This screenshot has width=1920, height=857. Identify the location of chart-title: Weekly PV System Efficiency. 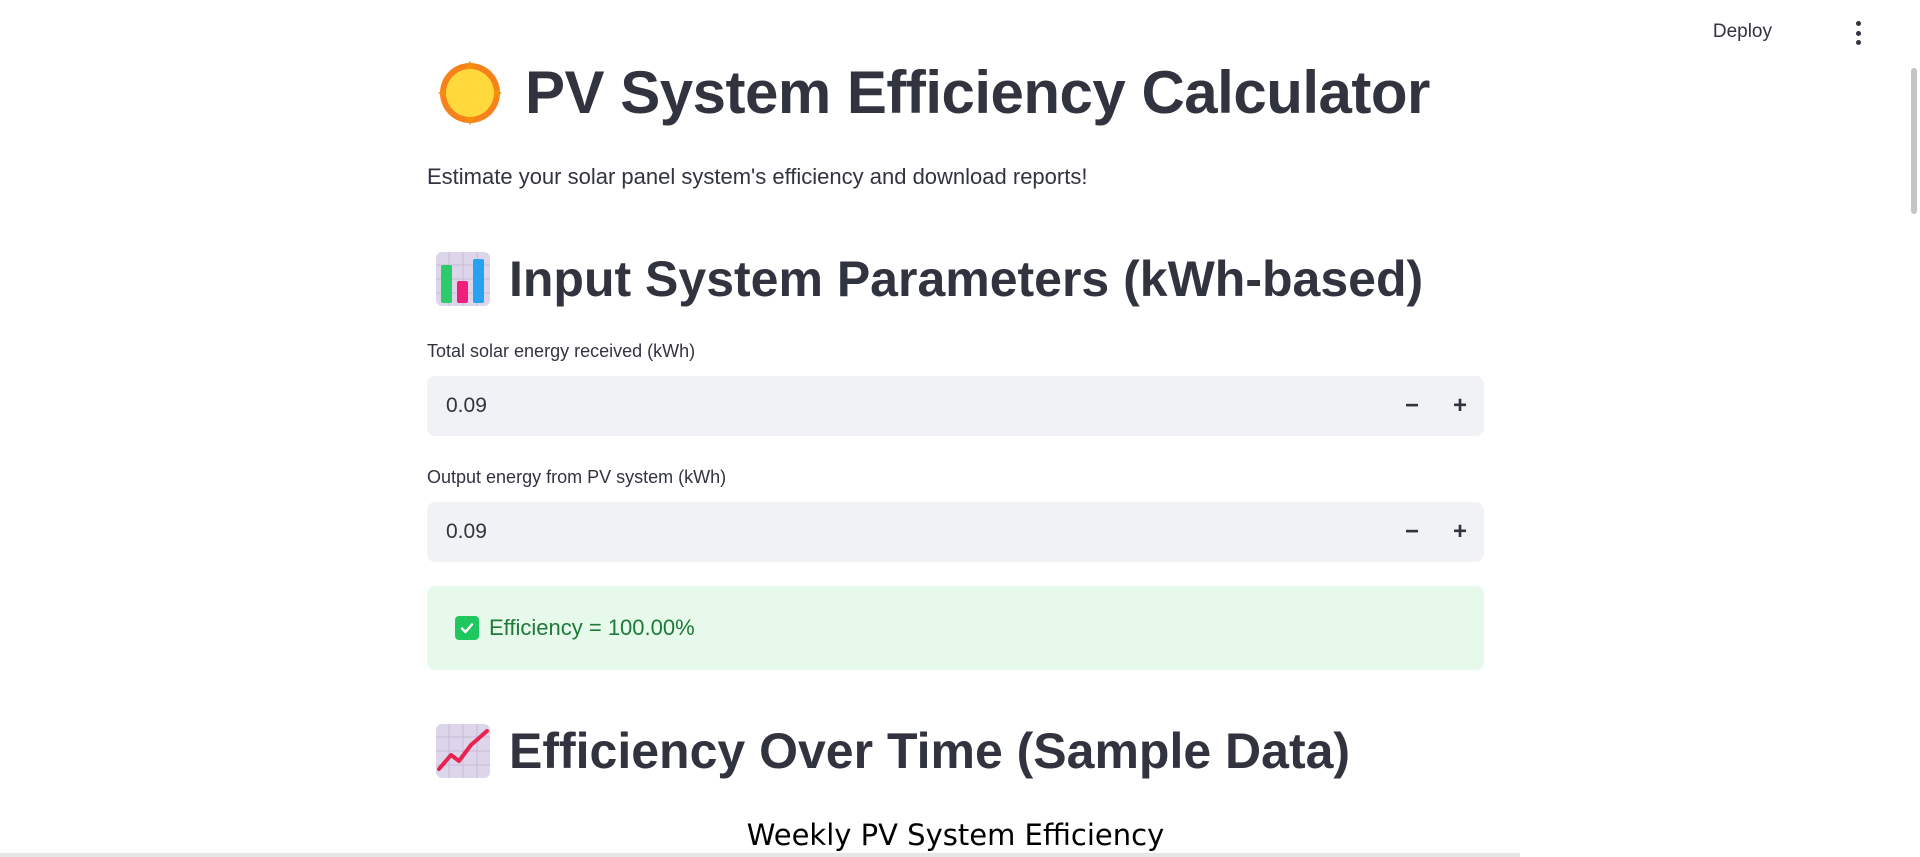
(955, 835).